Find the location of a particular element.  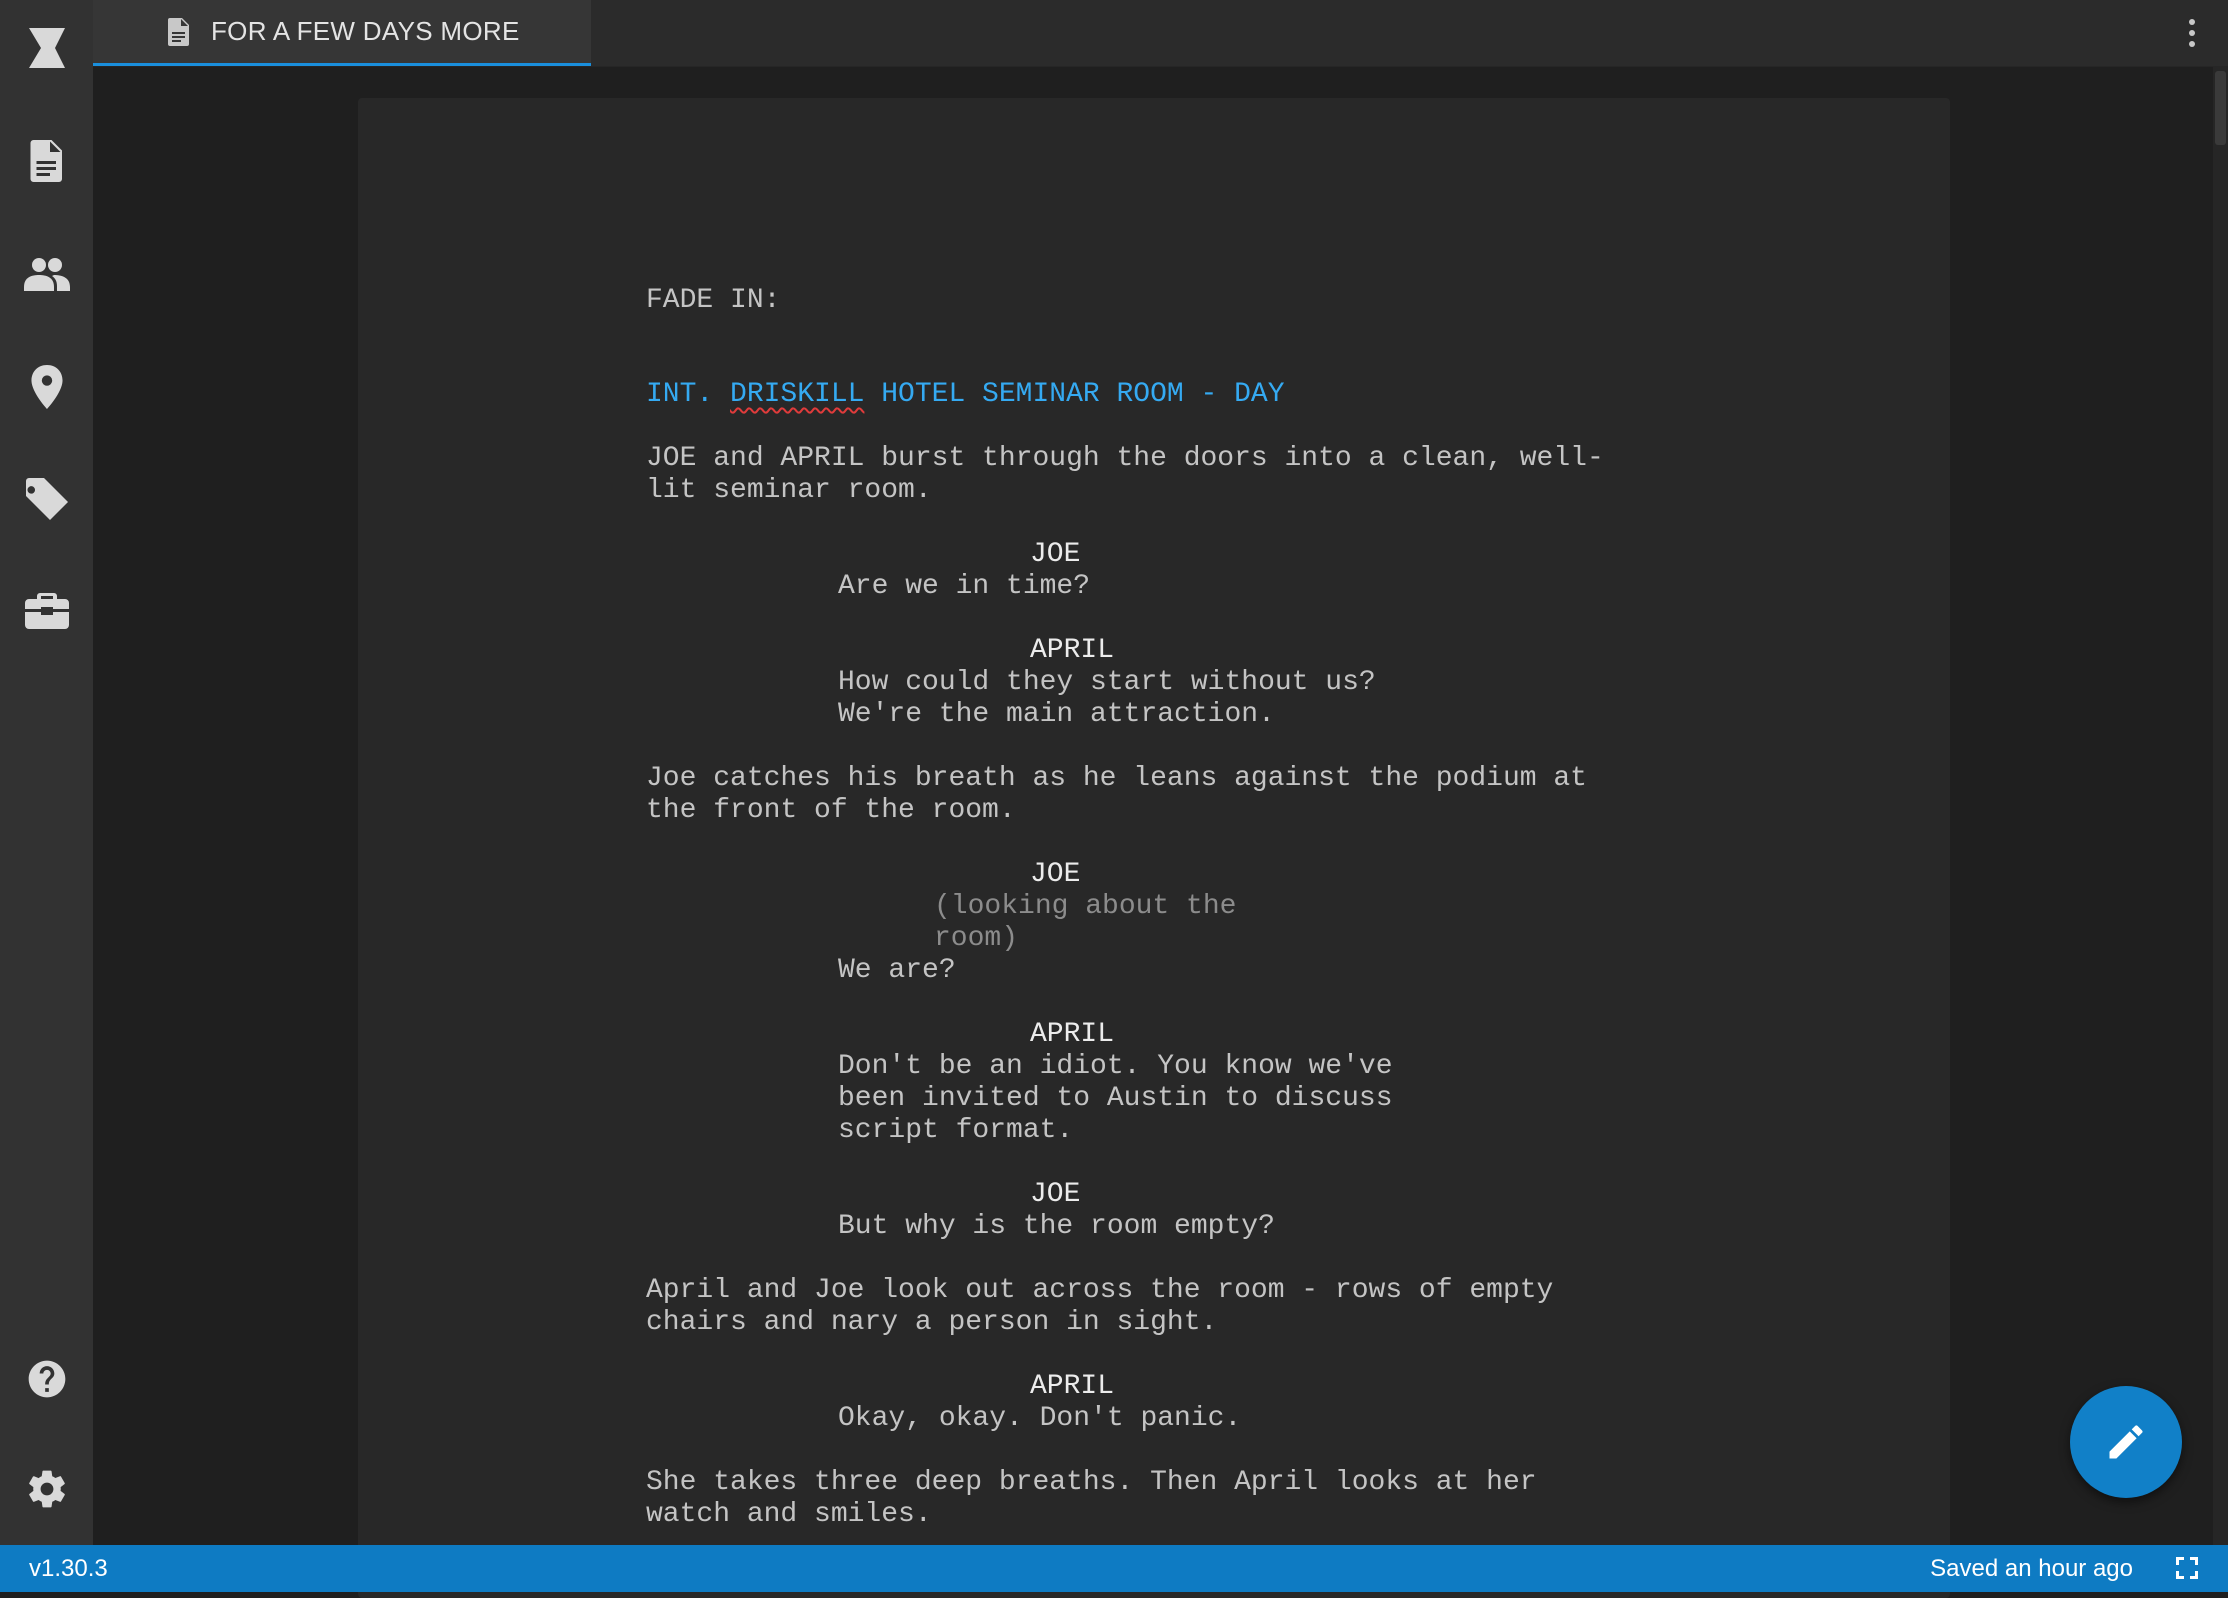

dialogue-line: We are? is located at coordinates (897, 970).